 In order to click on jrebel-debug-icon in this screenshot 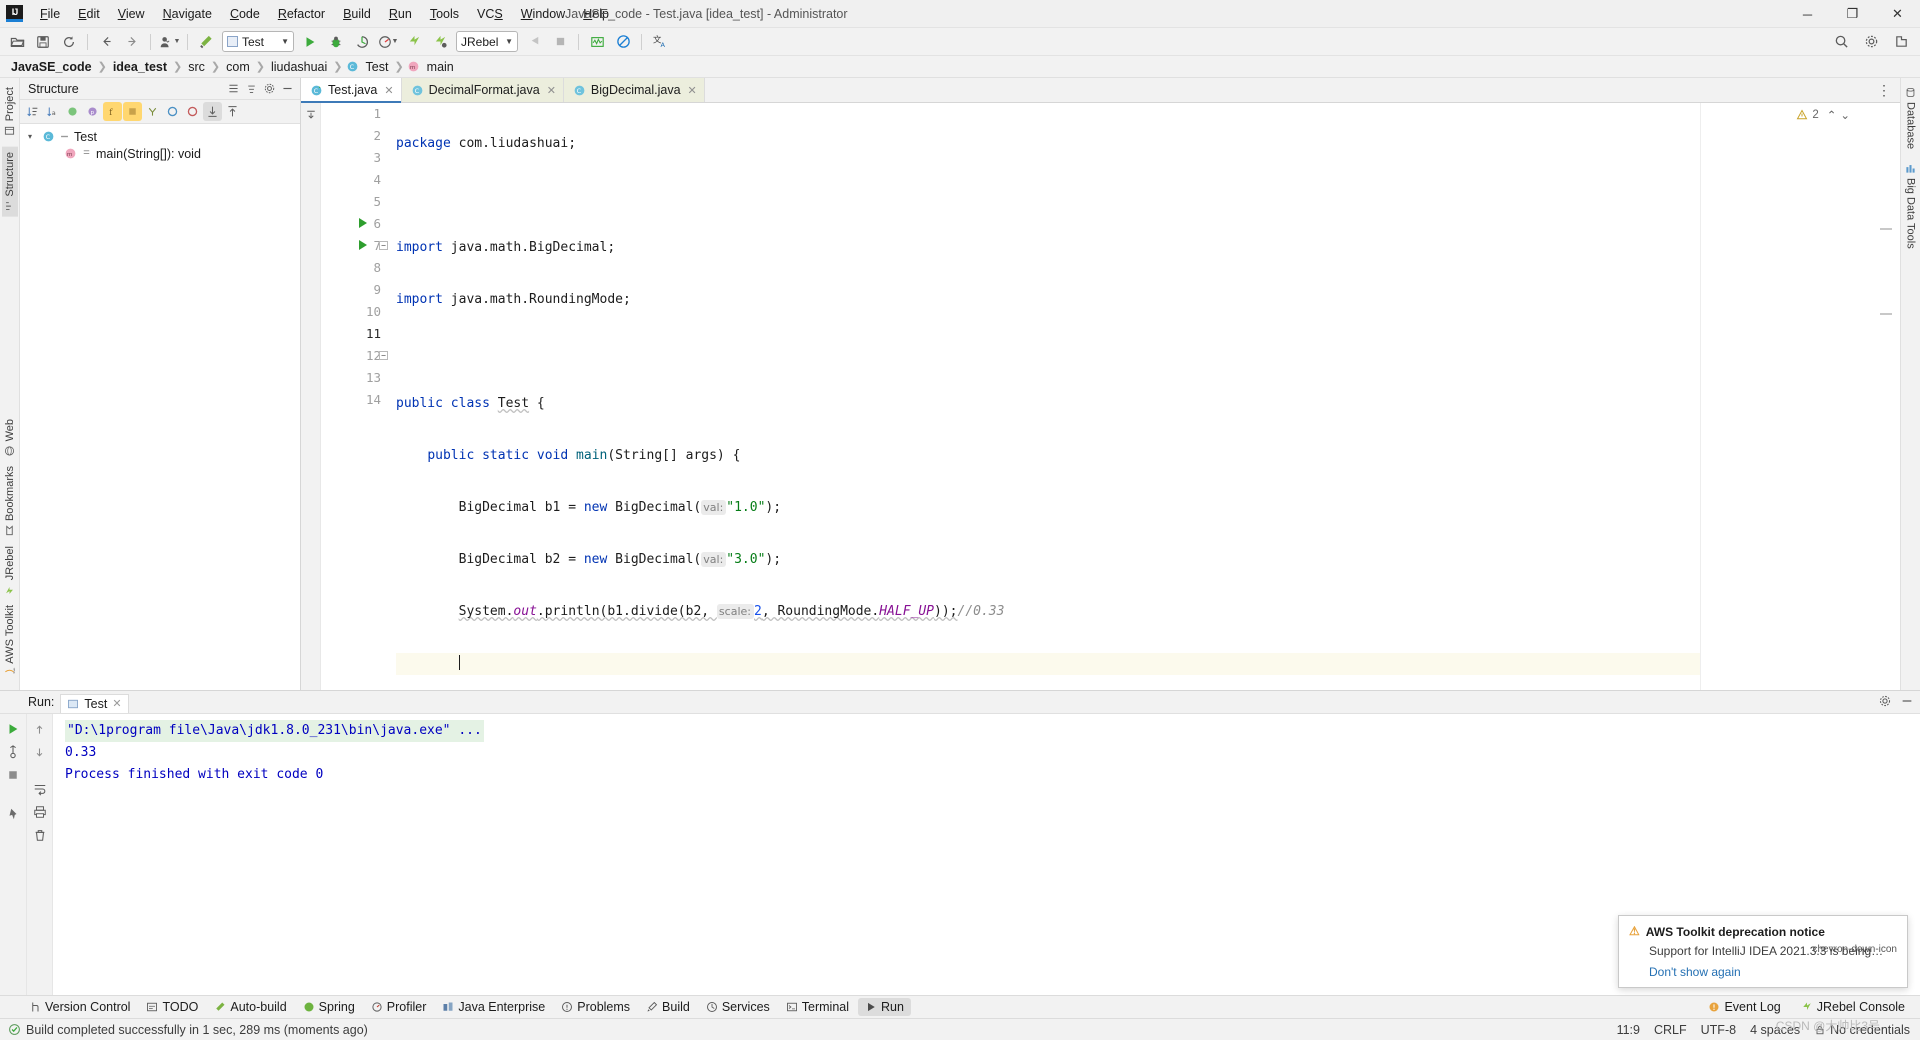, I will do `click(440, 42)`.